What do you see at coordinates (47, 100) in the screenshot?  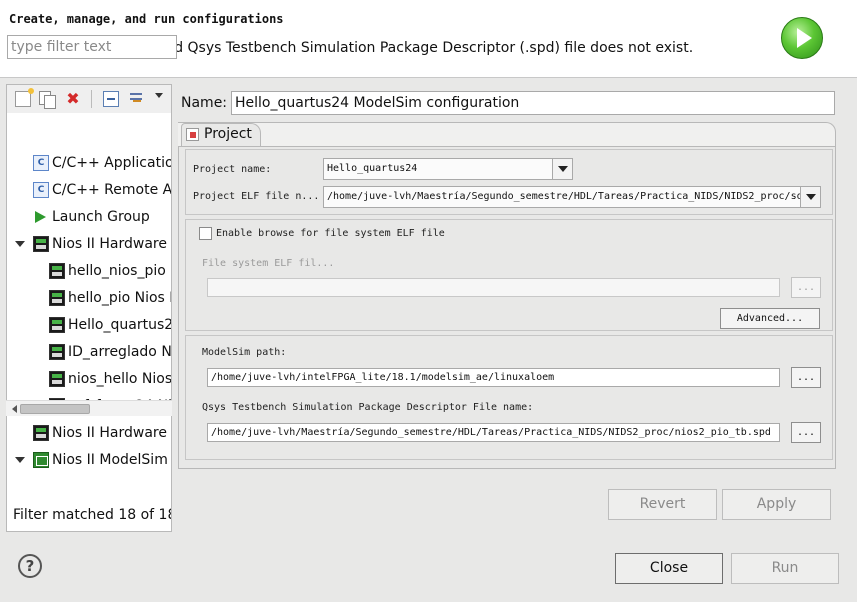 I see `duplicate-icon` at bounding box center [47, 100].